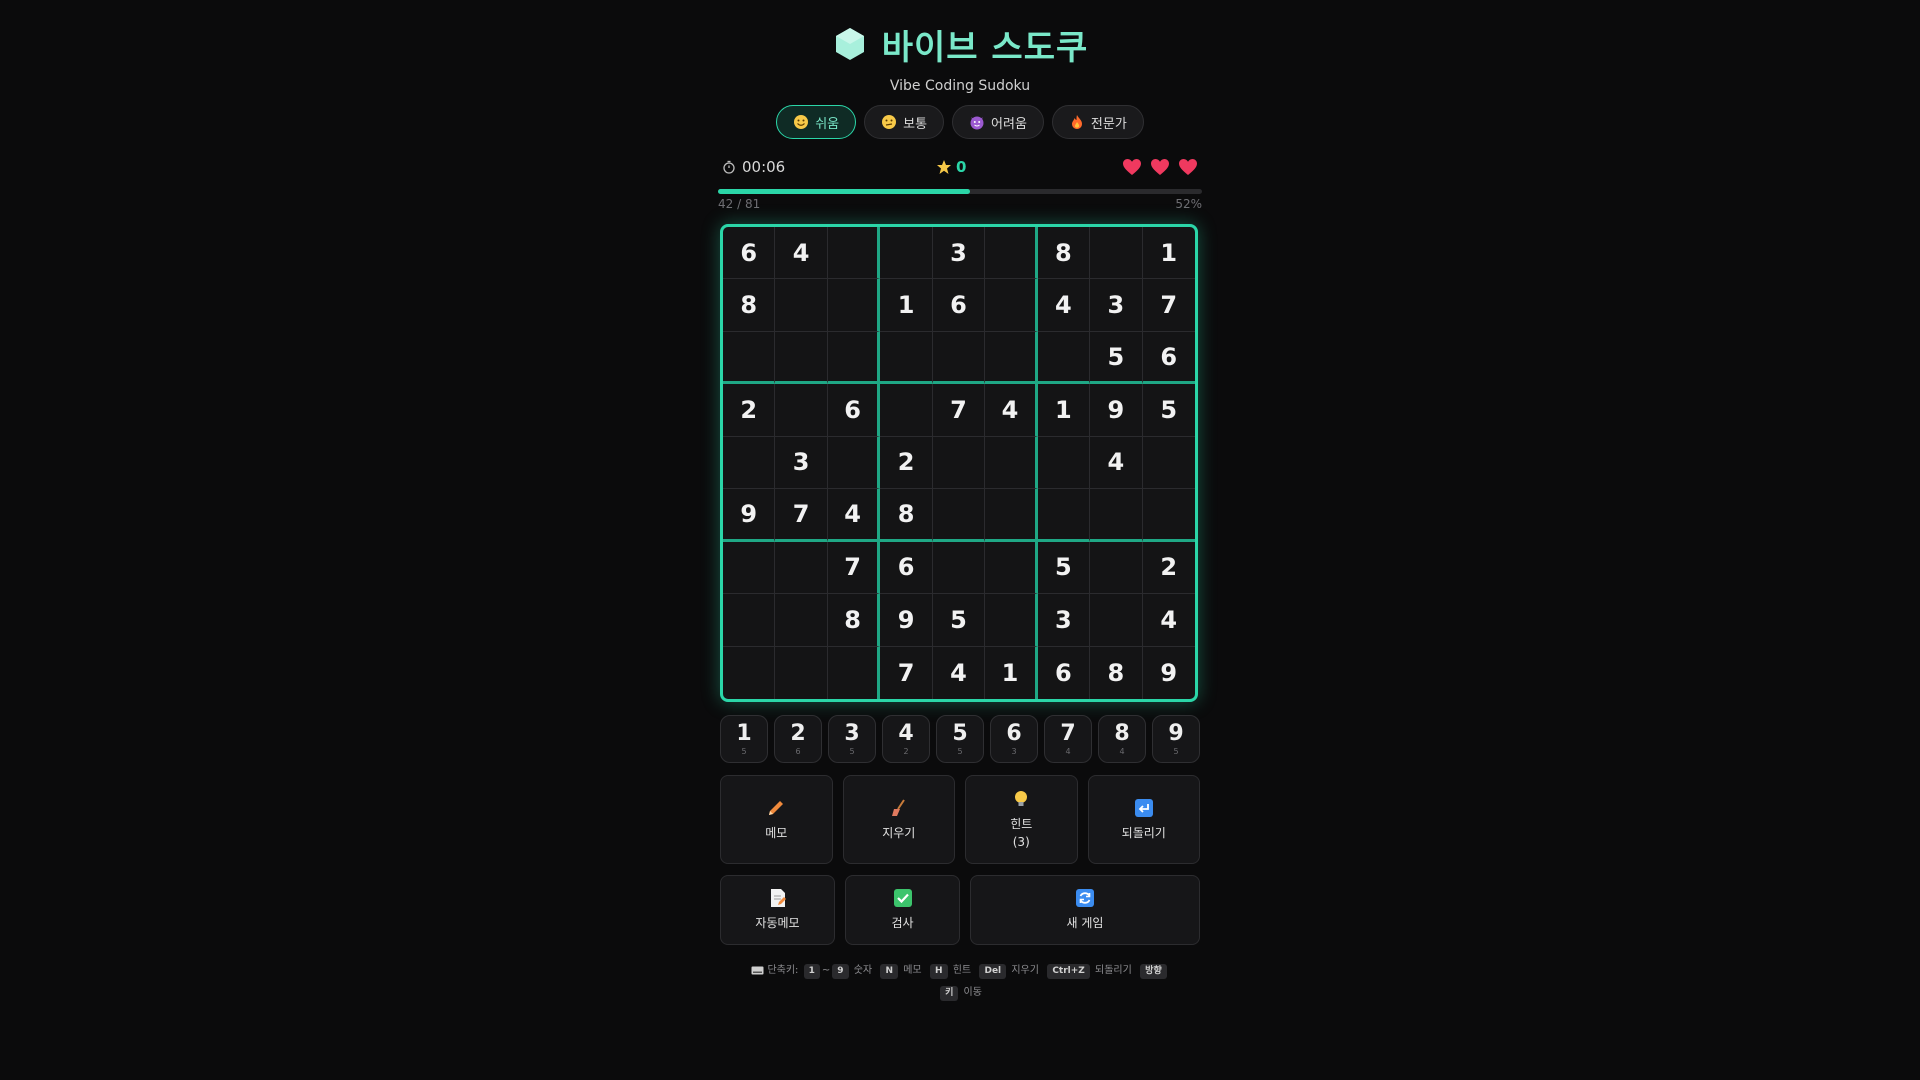 The height and width of the screenshot is (1080, 1920). What do you see at coordinates (777, 910) in the screenshot?
I see `auto-memo-button: 자동메모` at bounding box center [777, 910].